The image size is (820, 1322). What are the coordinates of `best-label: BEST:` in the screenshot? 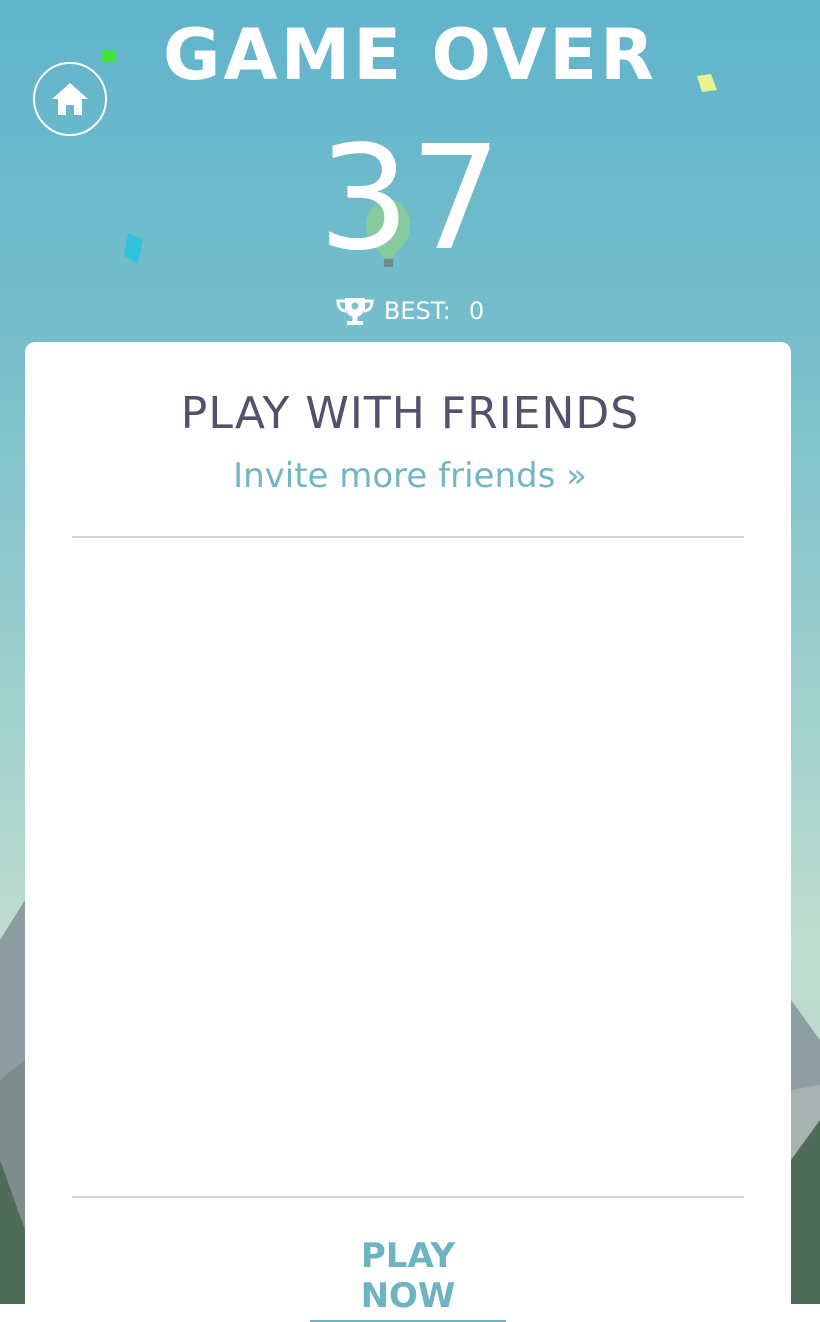 It's located at (417, 311).